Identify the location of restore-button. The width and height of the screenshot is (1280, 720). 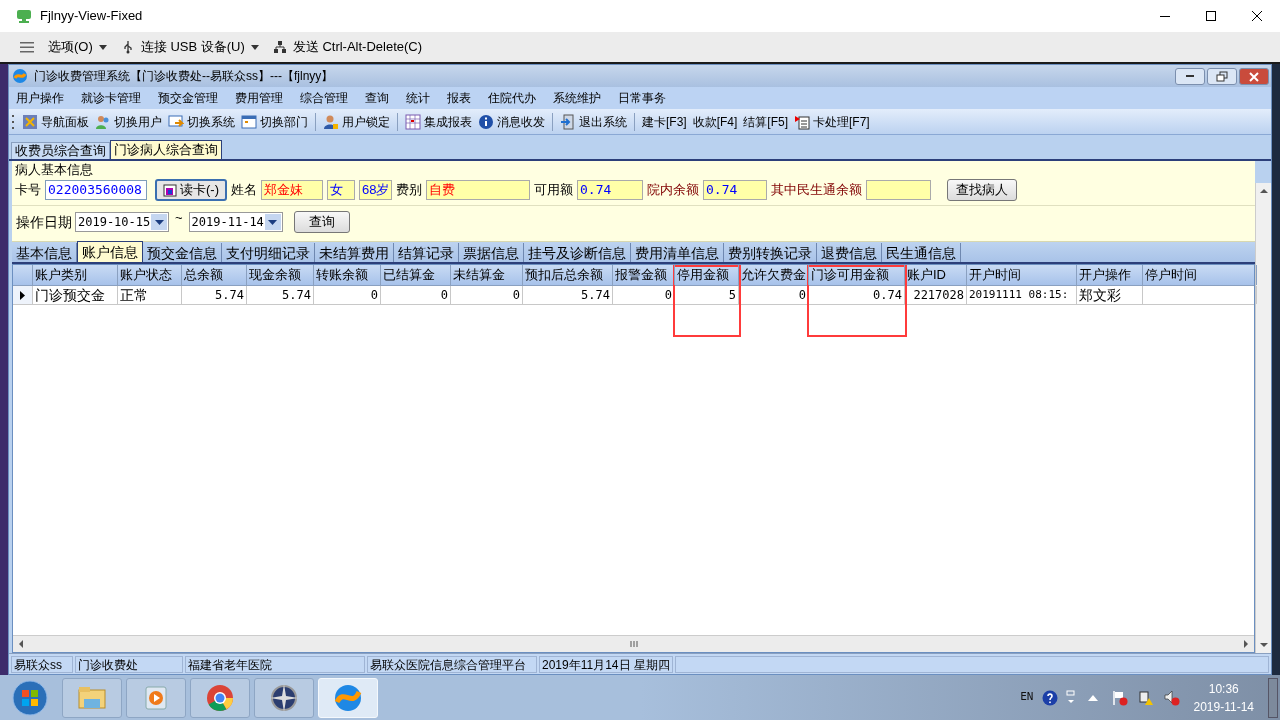
(1222, 76).